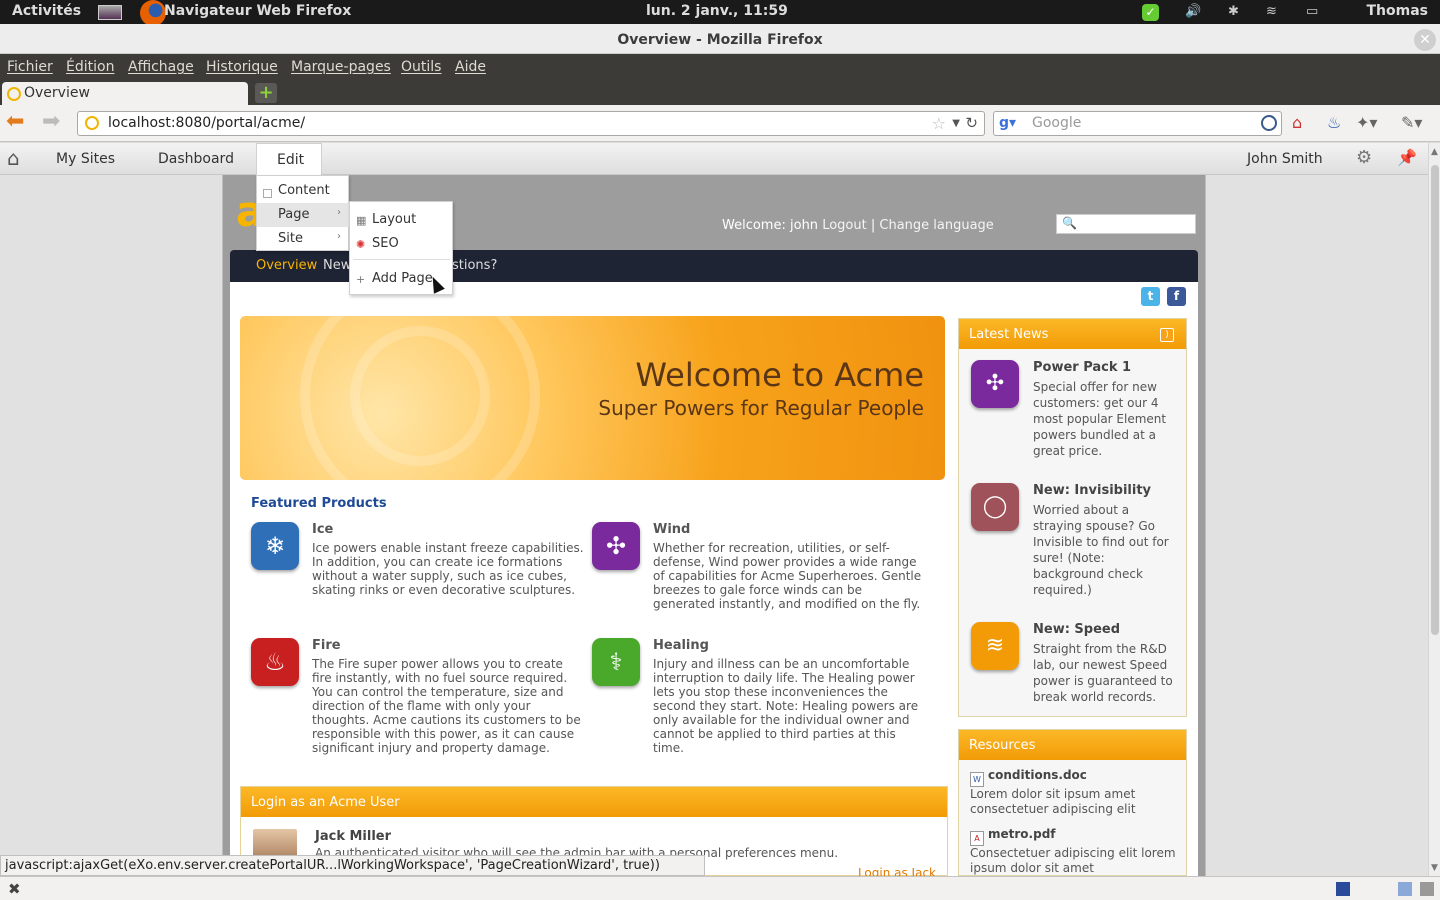 Image resolution: width=1440 pixels, height=900 pixels. Describe the element at coordinates (1334, 123) in the screenshot. I see `firebug-icon: ♨` at that location.